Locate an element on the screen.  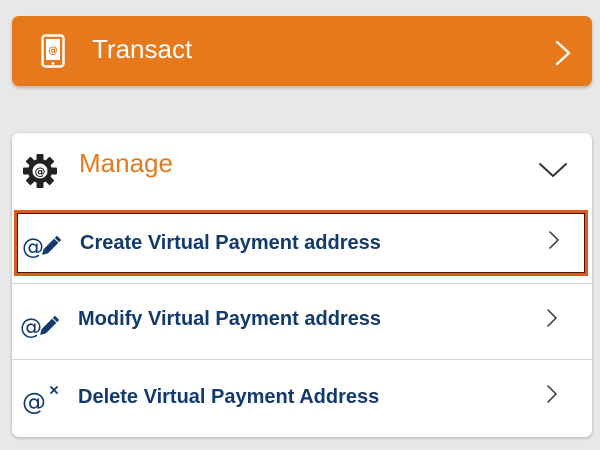
create-vpa-item: @ Create Virtual Payment address is located at coordinates (301, 243).